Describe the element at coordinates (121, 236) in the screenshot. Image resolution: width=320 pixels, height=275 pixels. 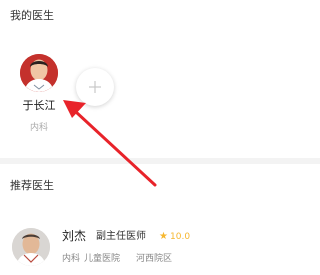
I see `recommended-doctor-title: 副主任医师` at that location.